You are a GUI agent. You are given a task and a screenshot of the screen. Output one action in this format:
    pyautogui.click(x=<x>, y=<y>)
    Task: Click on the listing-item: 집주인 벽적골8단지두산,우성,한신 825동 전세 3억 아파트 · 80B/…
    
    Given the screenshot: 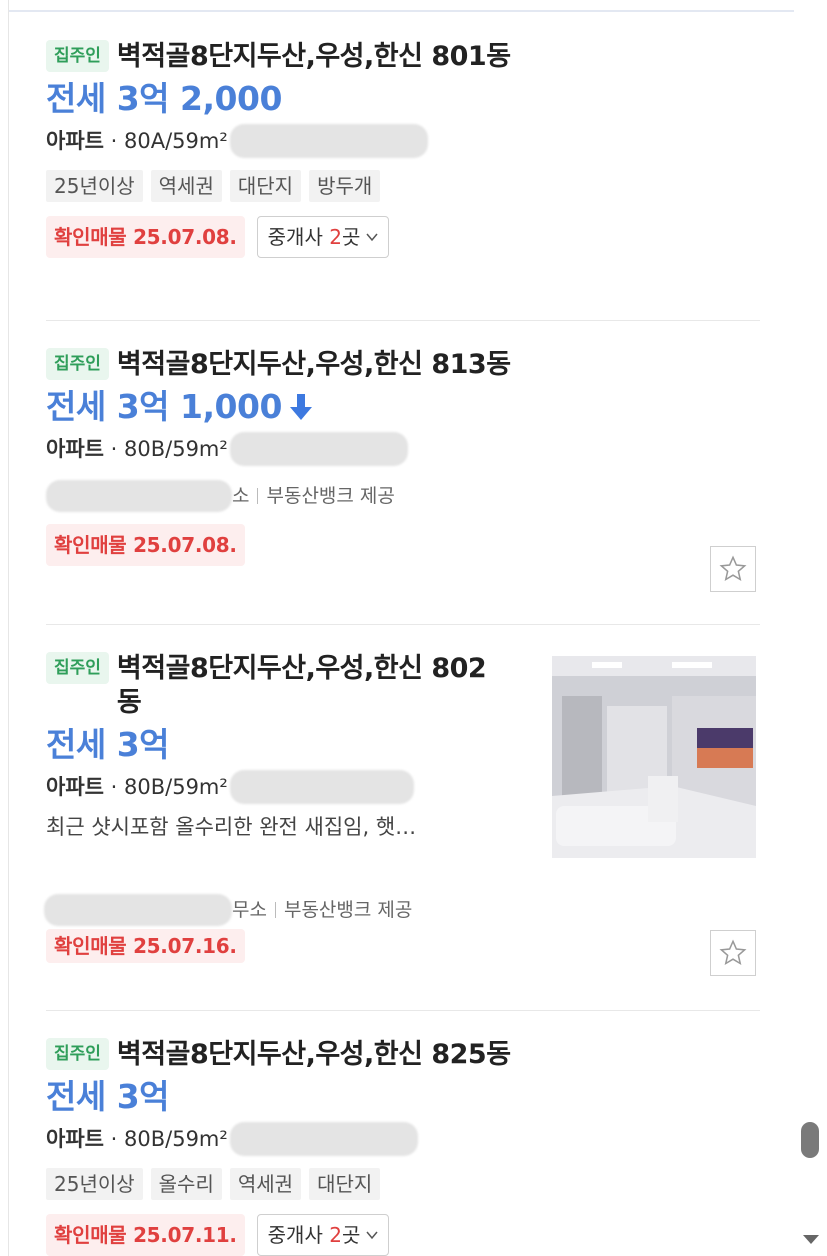 What is the action you would take?
    pyautogui.click(x=403, y=1147)
    